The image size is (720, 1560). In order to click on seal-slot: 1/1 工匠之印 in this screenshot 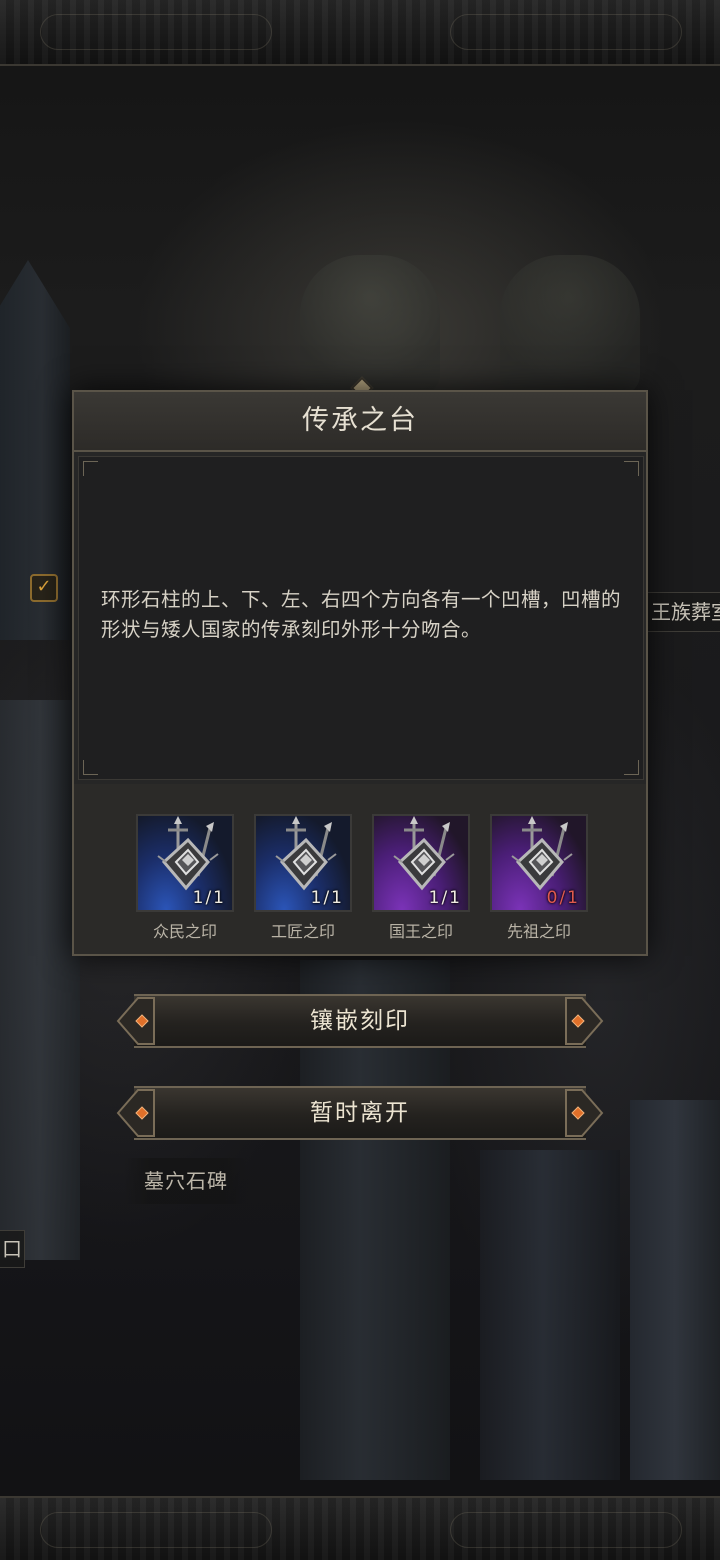, I will do `click(303, 878)`.